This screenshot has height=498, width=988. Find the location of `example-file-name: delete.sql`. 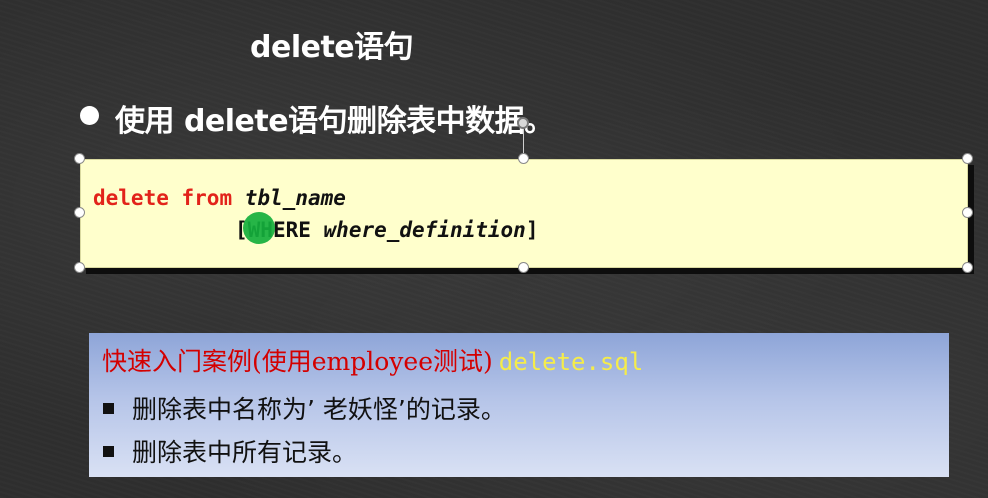

example-file-name: delete.sql is located at coordinates (571, 362).